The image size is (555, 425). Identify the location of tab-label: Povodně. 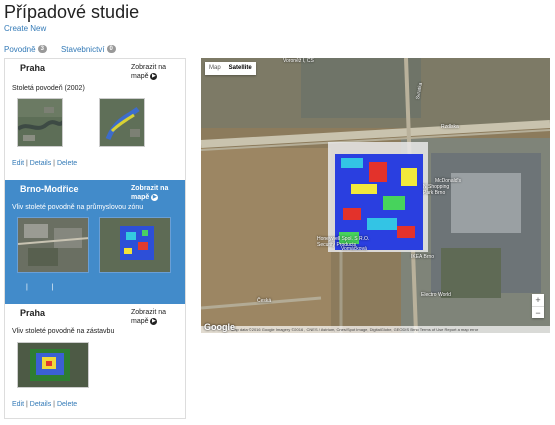
(20, 49).